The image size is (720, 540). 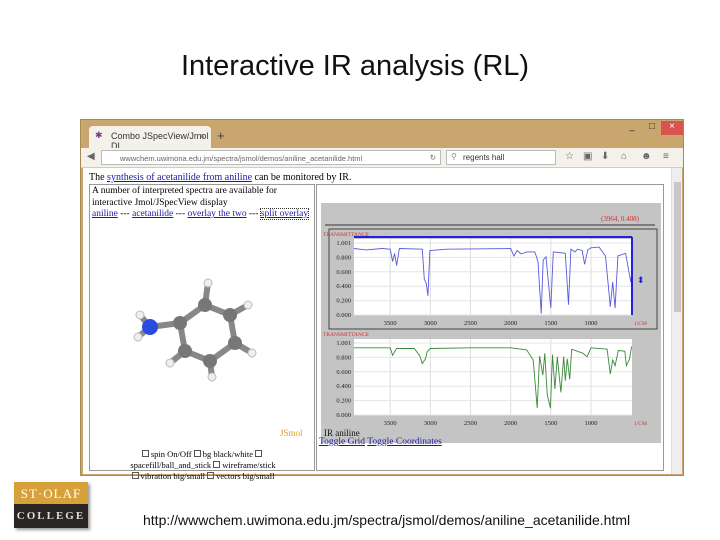 What do you see at coordinates (171, 454) in the screenshot?
I see `opt-label: spin On/Off` at bounding box center [171, 454].